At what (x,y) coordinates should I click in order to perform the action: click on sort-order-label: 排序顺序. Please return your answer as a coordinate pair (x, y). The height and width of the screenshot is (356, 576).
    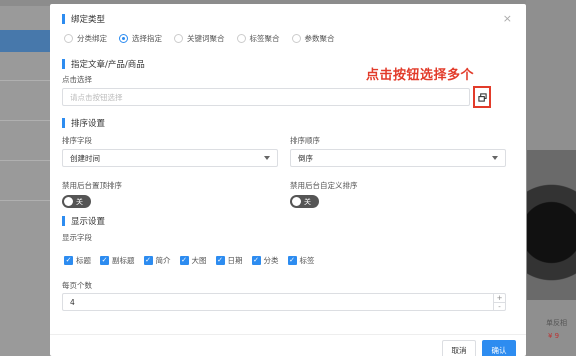
    Looking at the image, I should click on (305, 140).